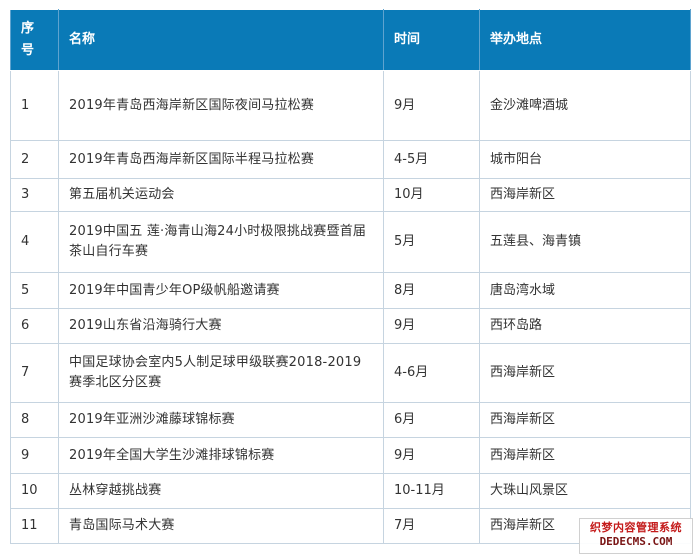  I want to click on row-index: 7, so click(34, 373).